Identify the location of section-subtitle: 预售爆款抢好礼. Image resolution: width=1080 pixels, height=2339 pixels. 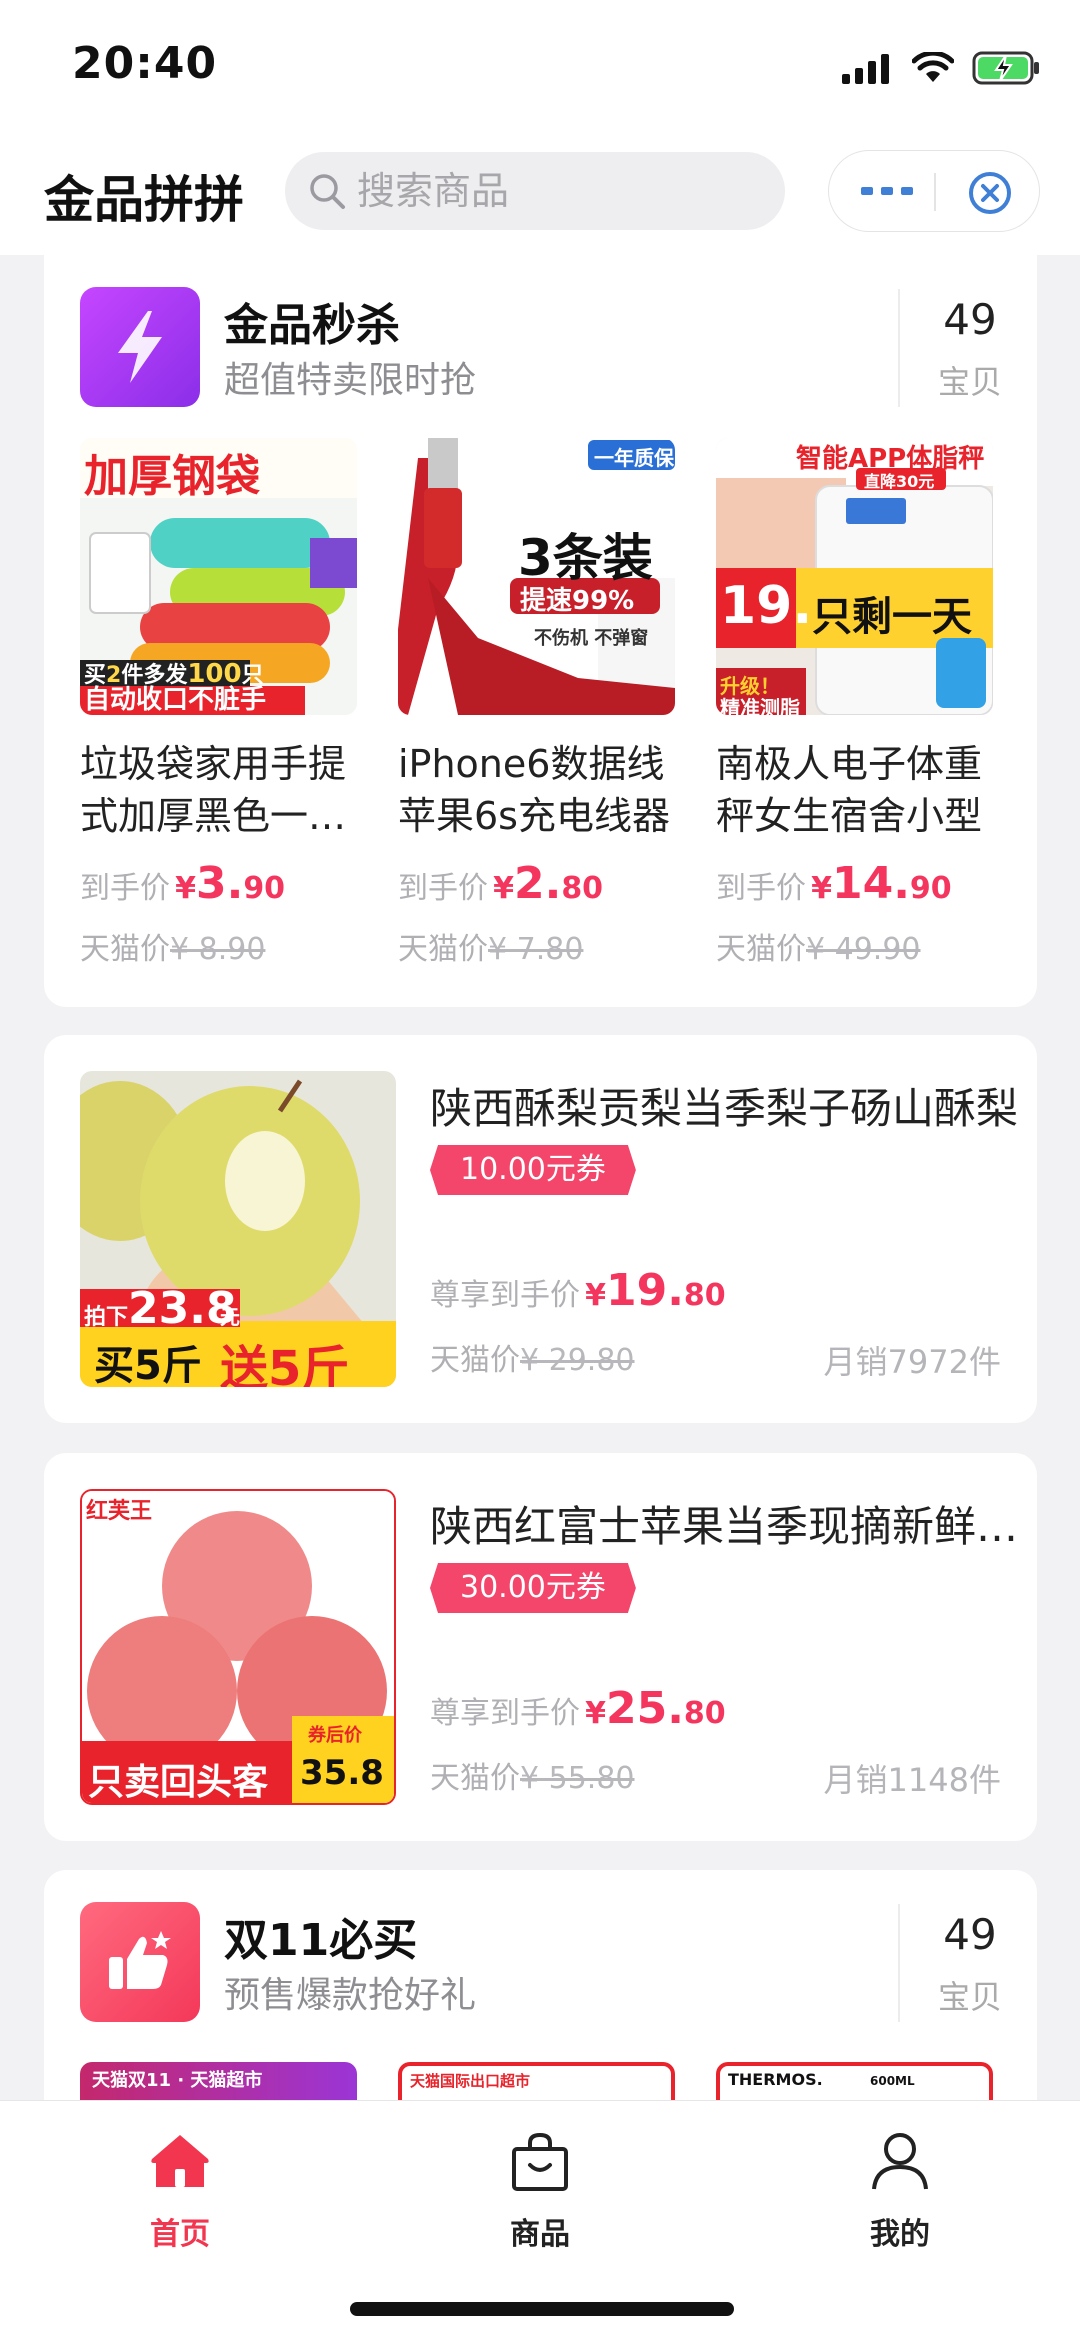
(350, 1995).